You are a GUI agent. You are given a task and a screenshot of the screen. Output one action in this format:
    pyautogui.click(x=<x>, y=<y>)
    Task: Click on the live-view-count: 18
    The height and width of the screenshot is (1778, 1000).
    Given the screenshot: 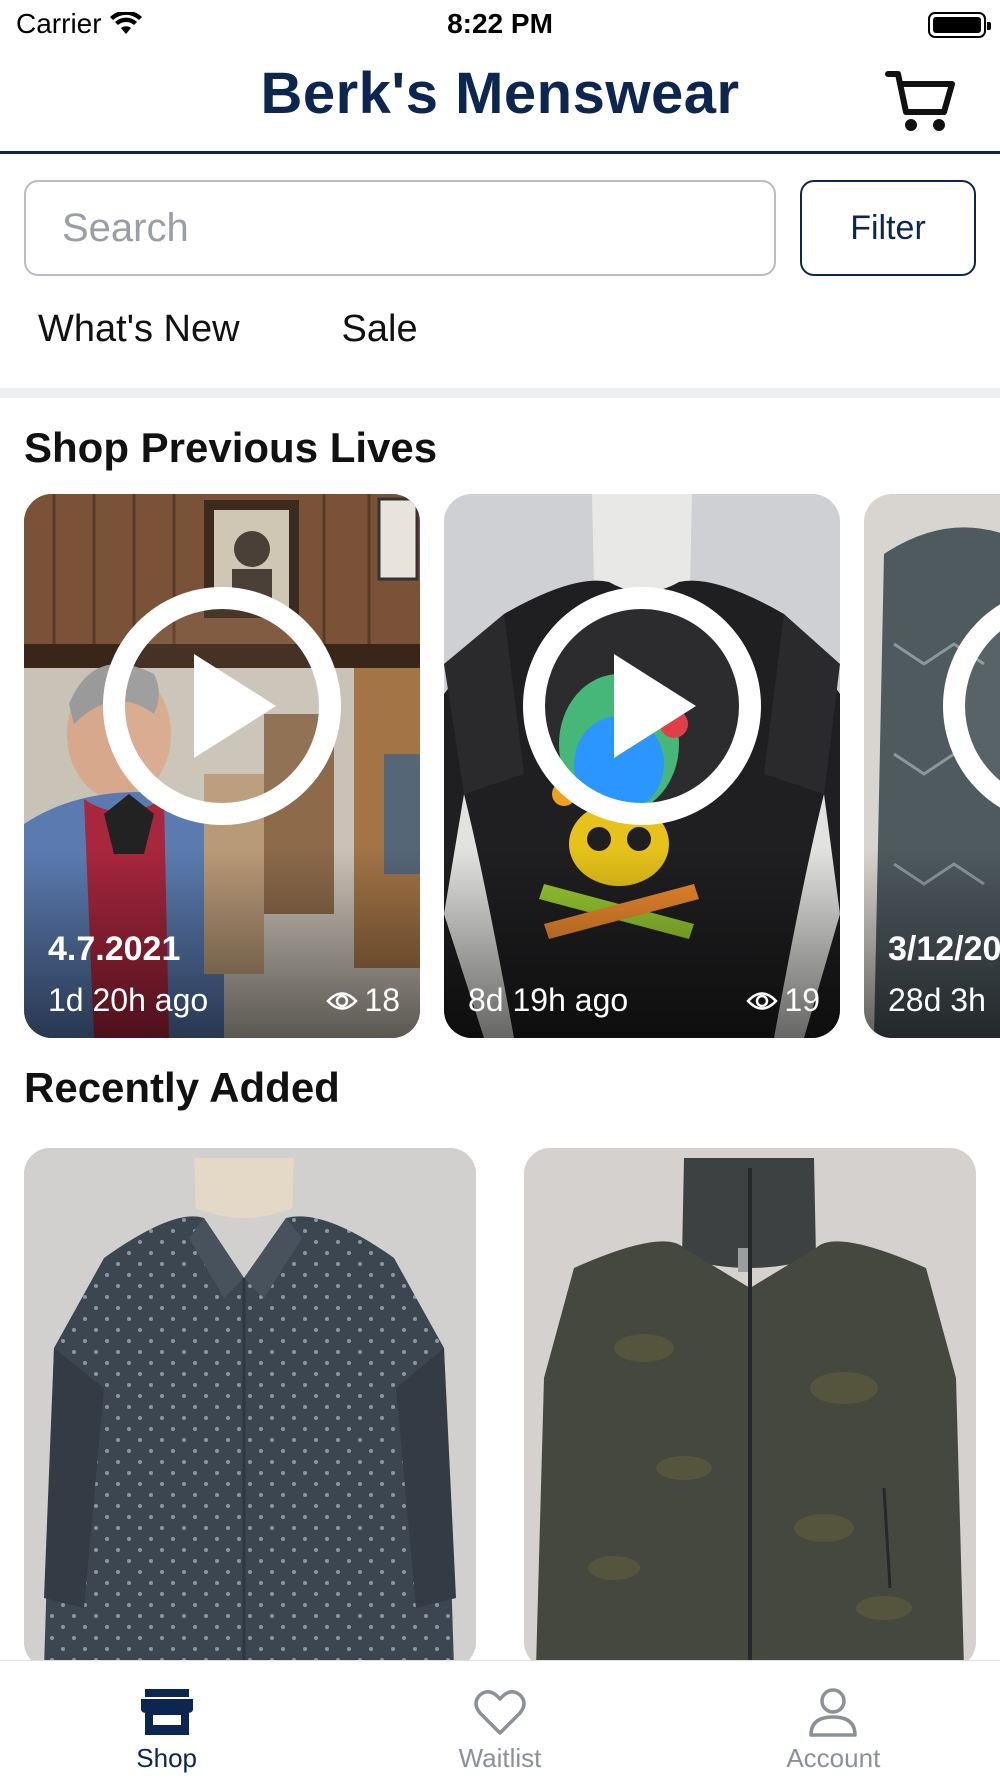 What is the action you would take?
    pyautogui.click(x=363, y=1000)
    